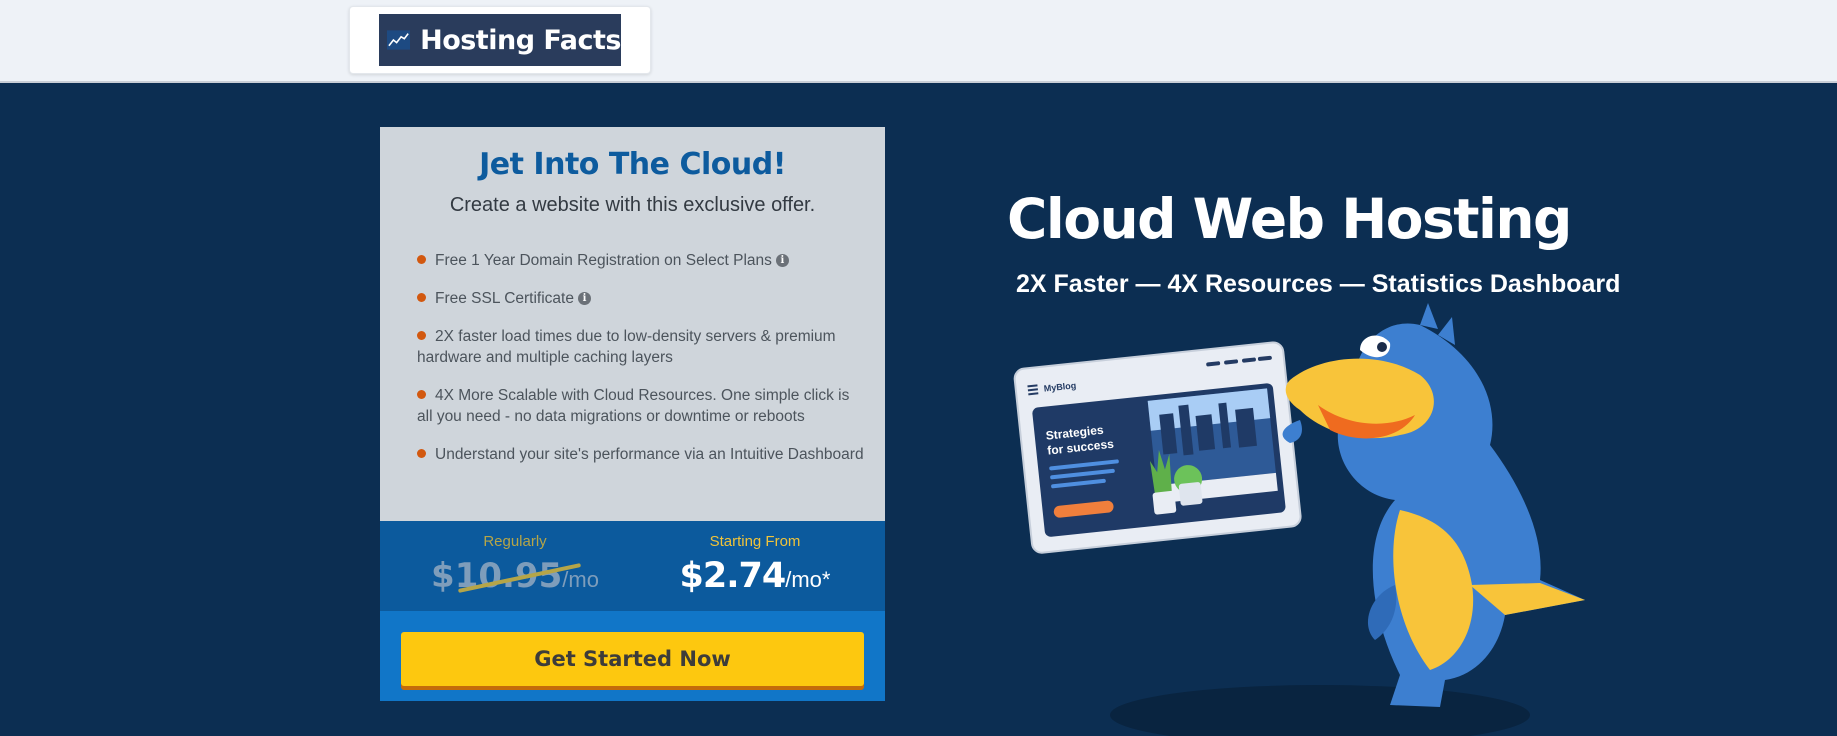 This screenshot has height=736, width=1837. Describe the element at coordinates (918, 41) in the screenshot. I see `top-bar` at that location.